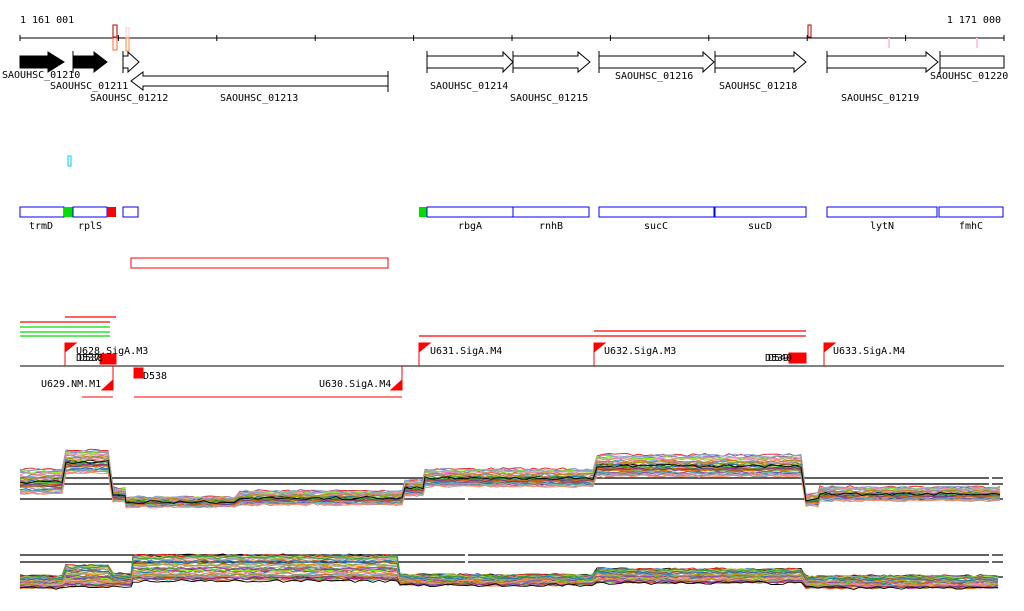  I want to click on coordinate-axis: 1 161 001 1 171 000, so click(512, 33).